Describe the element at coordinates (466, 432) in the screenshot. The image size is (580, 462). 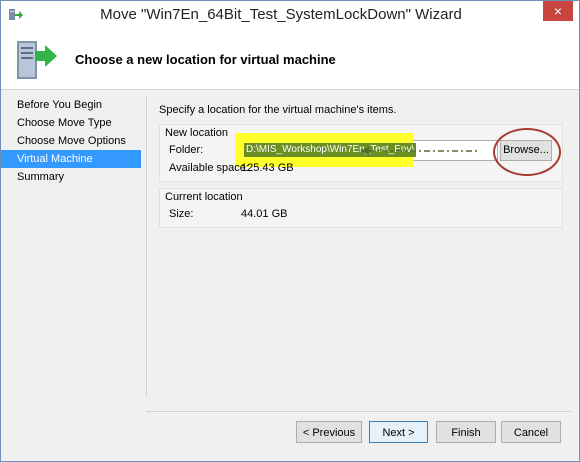
I see `finish-button: Finish` at that location.